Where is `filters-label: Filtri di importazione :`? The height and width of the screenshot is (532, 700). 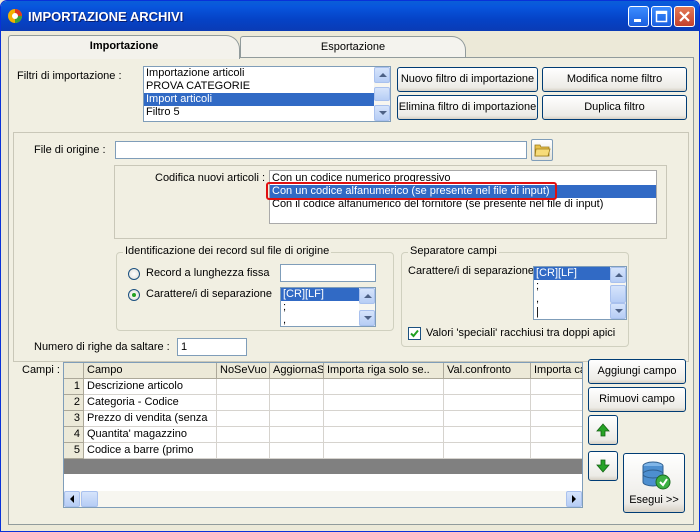 filters-label: Filtri di importazione : is located at coordinates (69, 76).